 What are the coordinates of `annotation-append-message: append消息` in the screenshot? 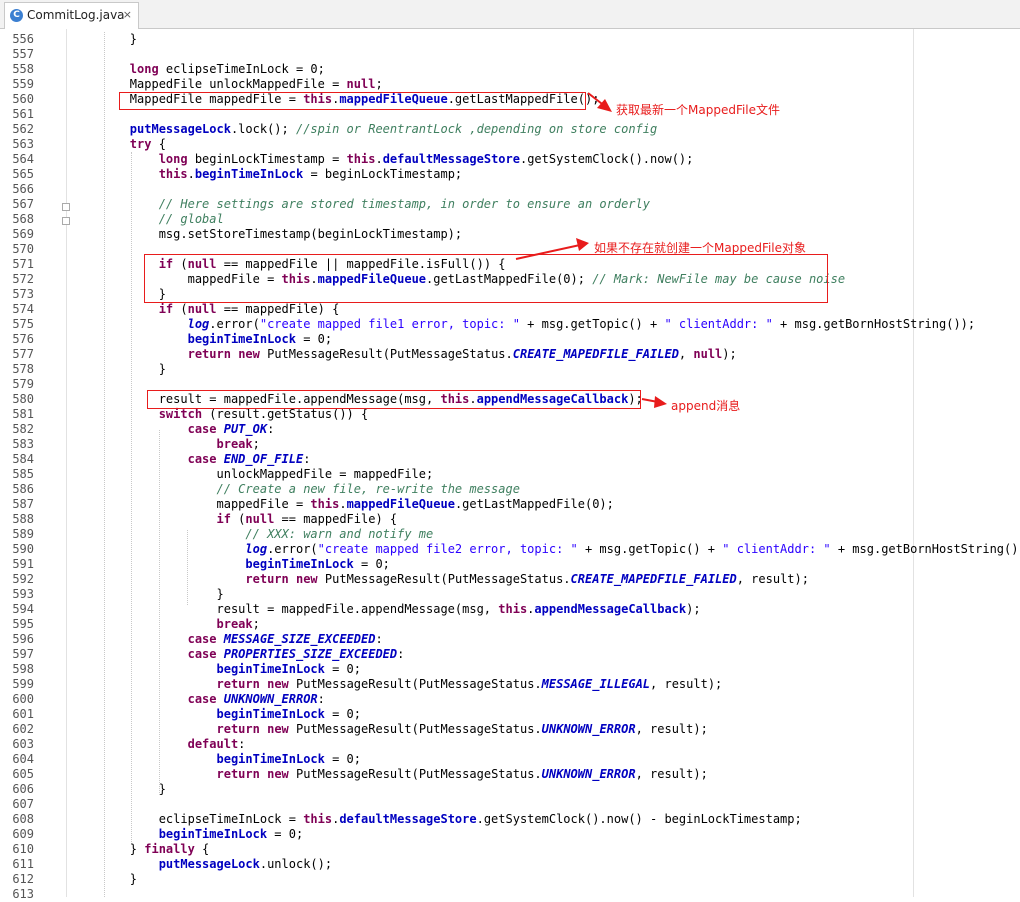 It's located at (706, 406).